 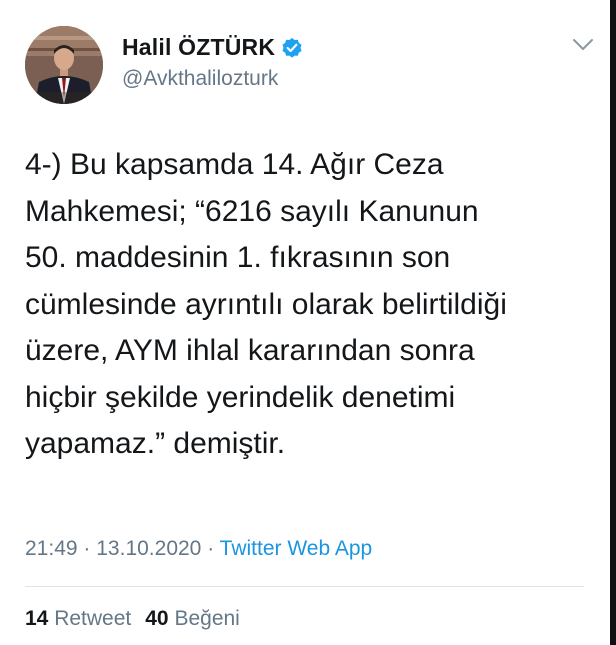 What do you see at coordinates (64, 65) in the screenshot?
I see `avatar` at bounding box center [64, 65].